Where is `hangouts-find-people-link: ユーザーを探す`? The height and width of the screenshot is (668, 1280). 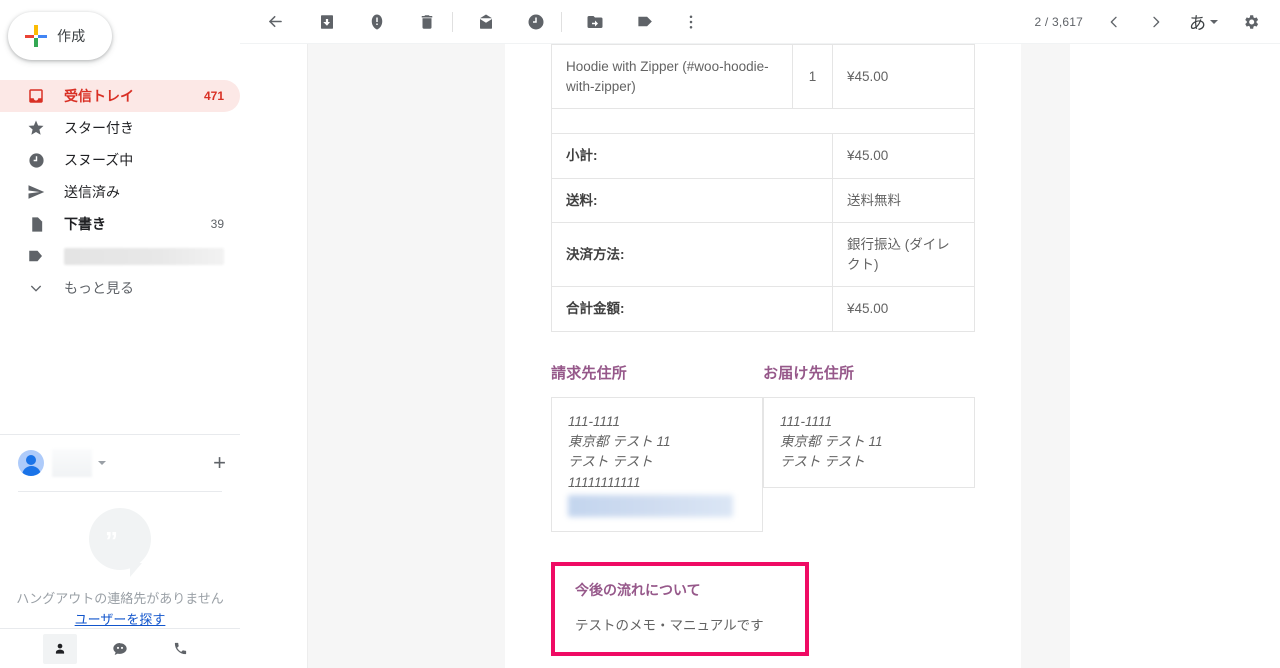
hangouts-find-people-link: ユーザーを探す is located at coordinates (120, 618).